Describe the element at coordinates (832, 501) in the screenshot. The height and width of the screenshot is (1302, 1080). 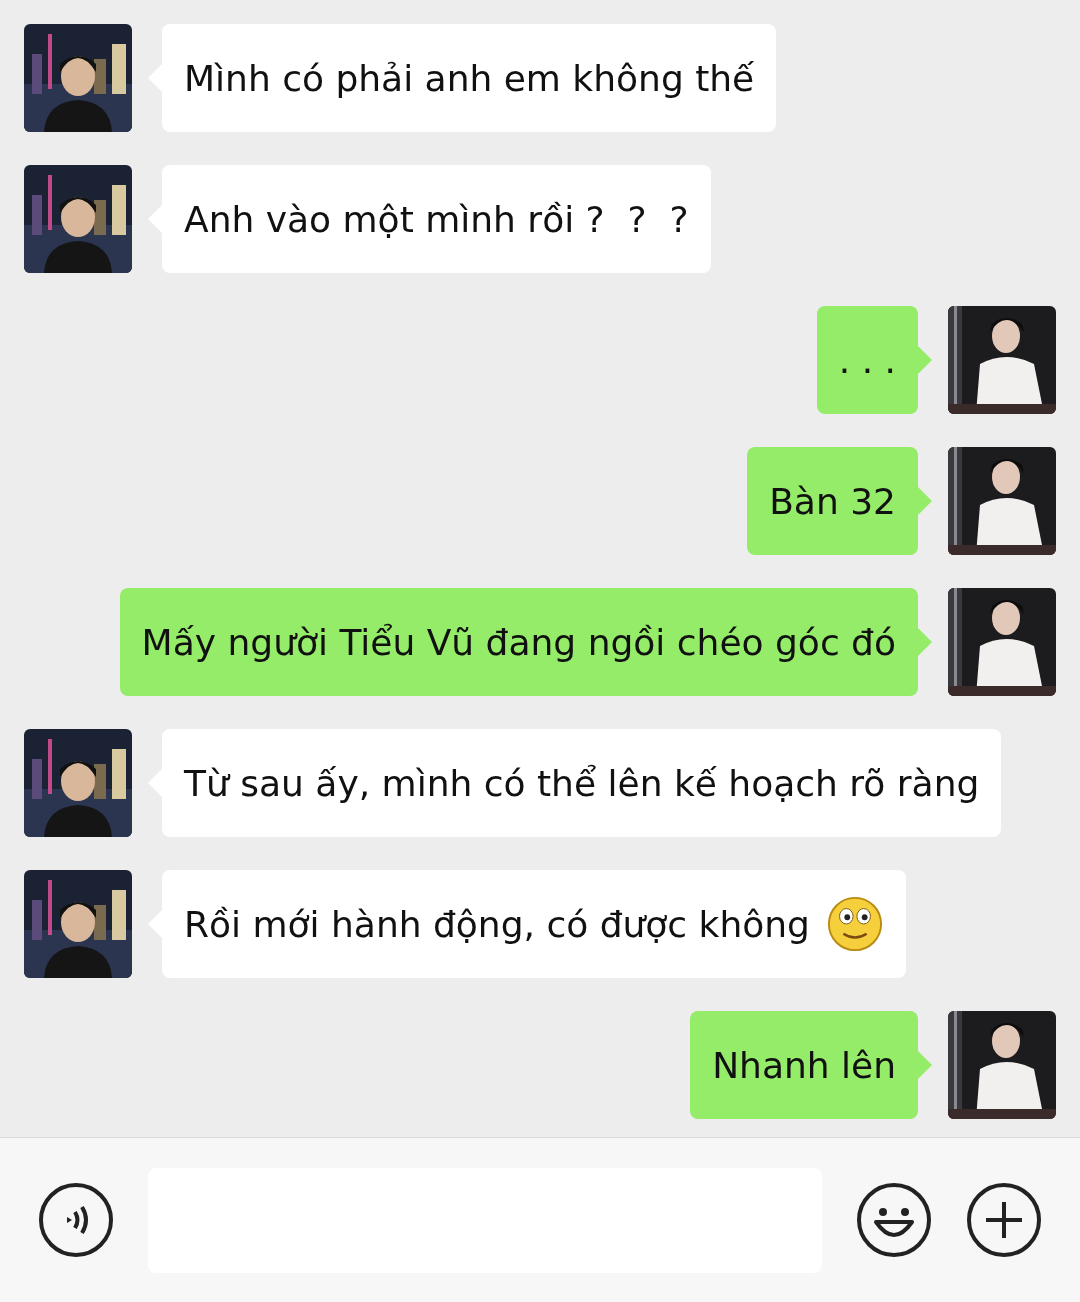
I see `message-text: Bàn 32` at that location.